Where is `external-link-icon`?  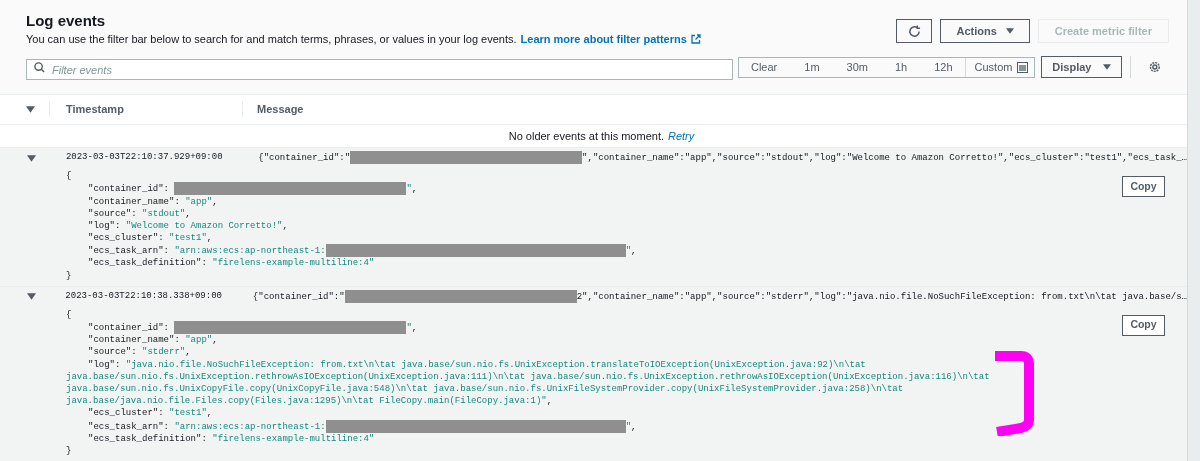
external-link-icon is located at coordinates (695, 39).